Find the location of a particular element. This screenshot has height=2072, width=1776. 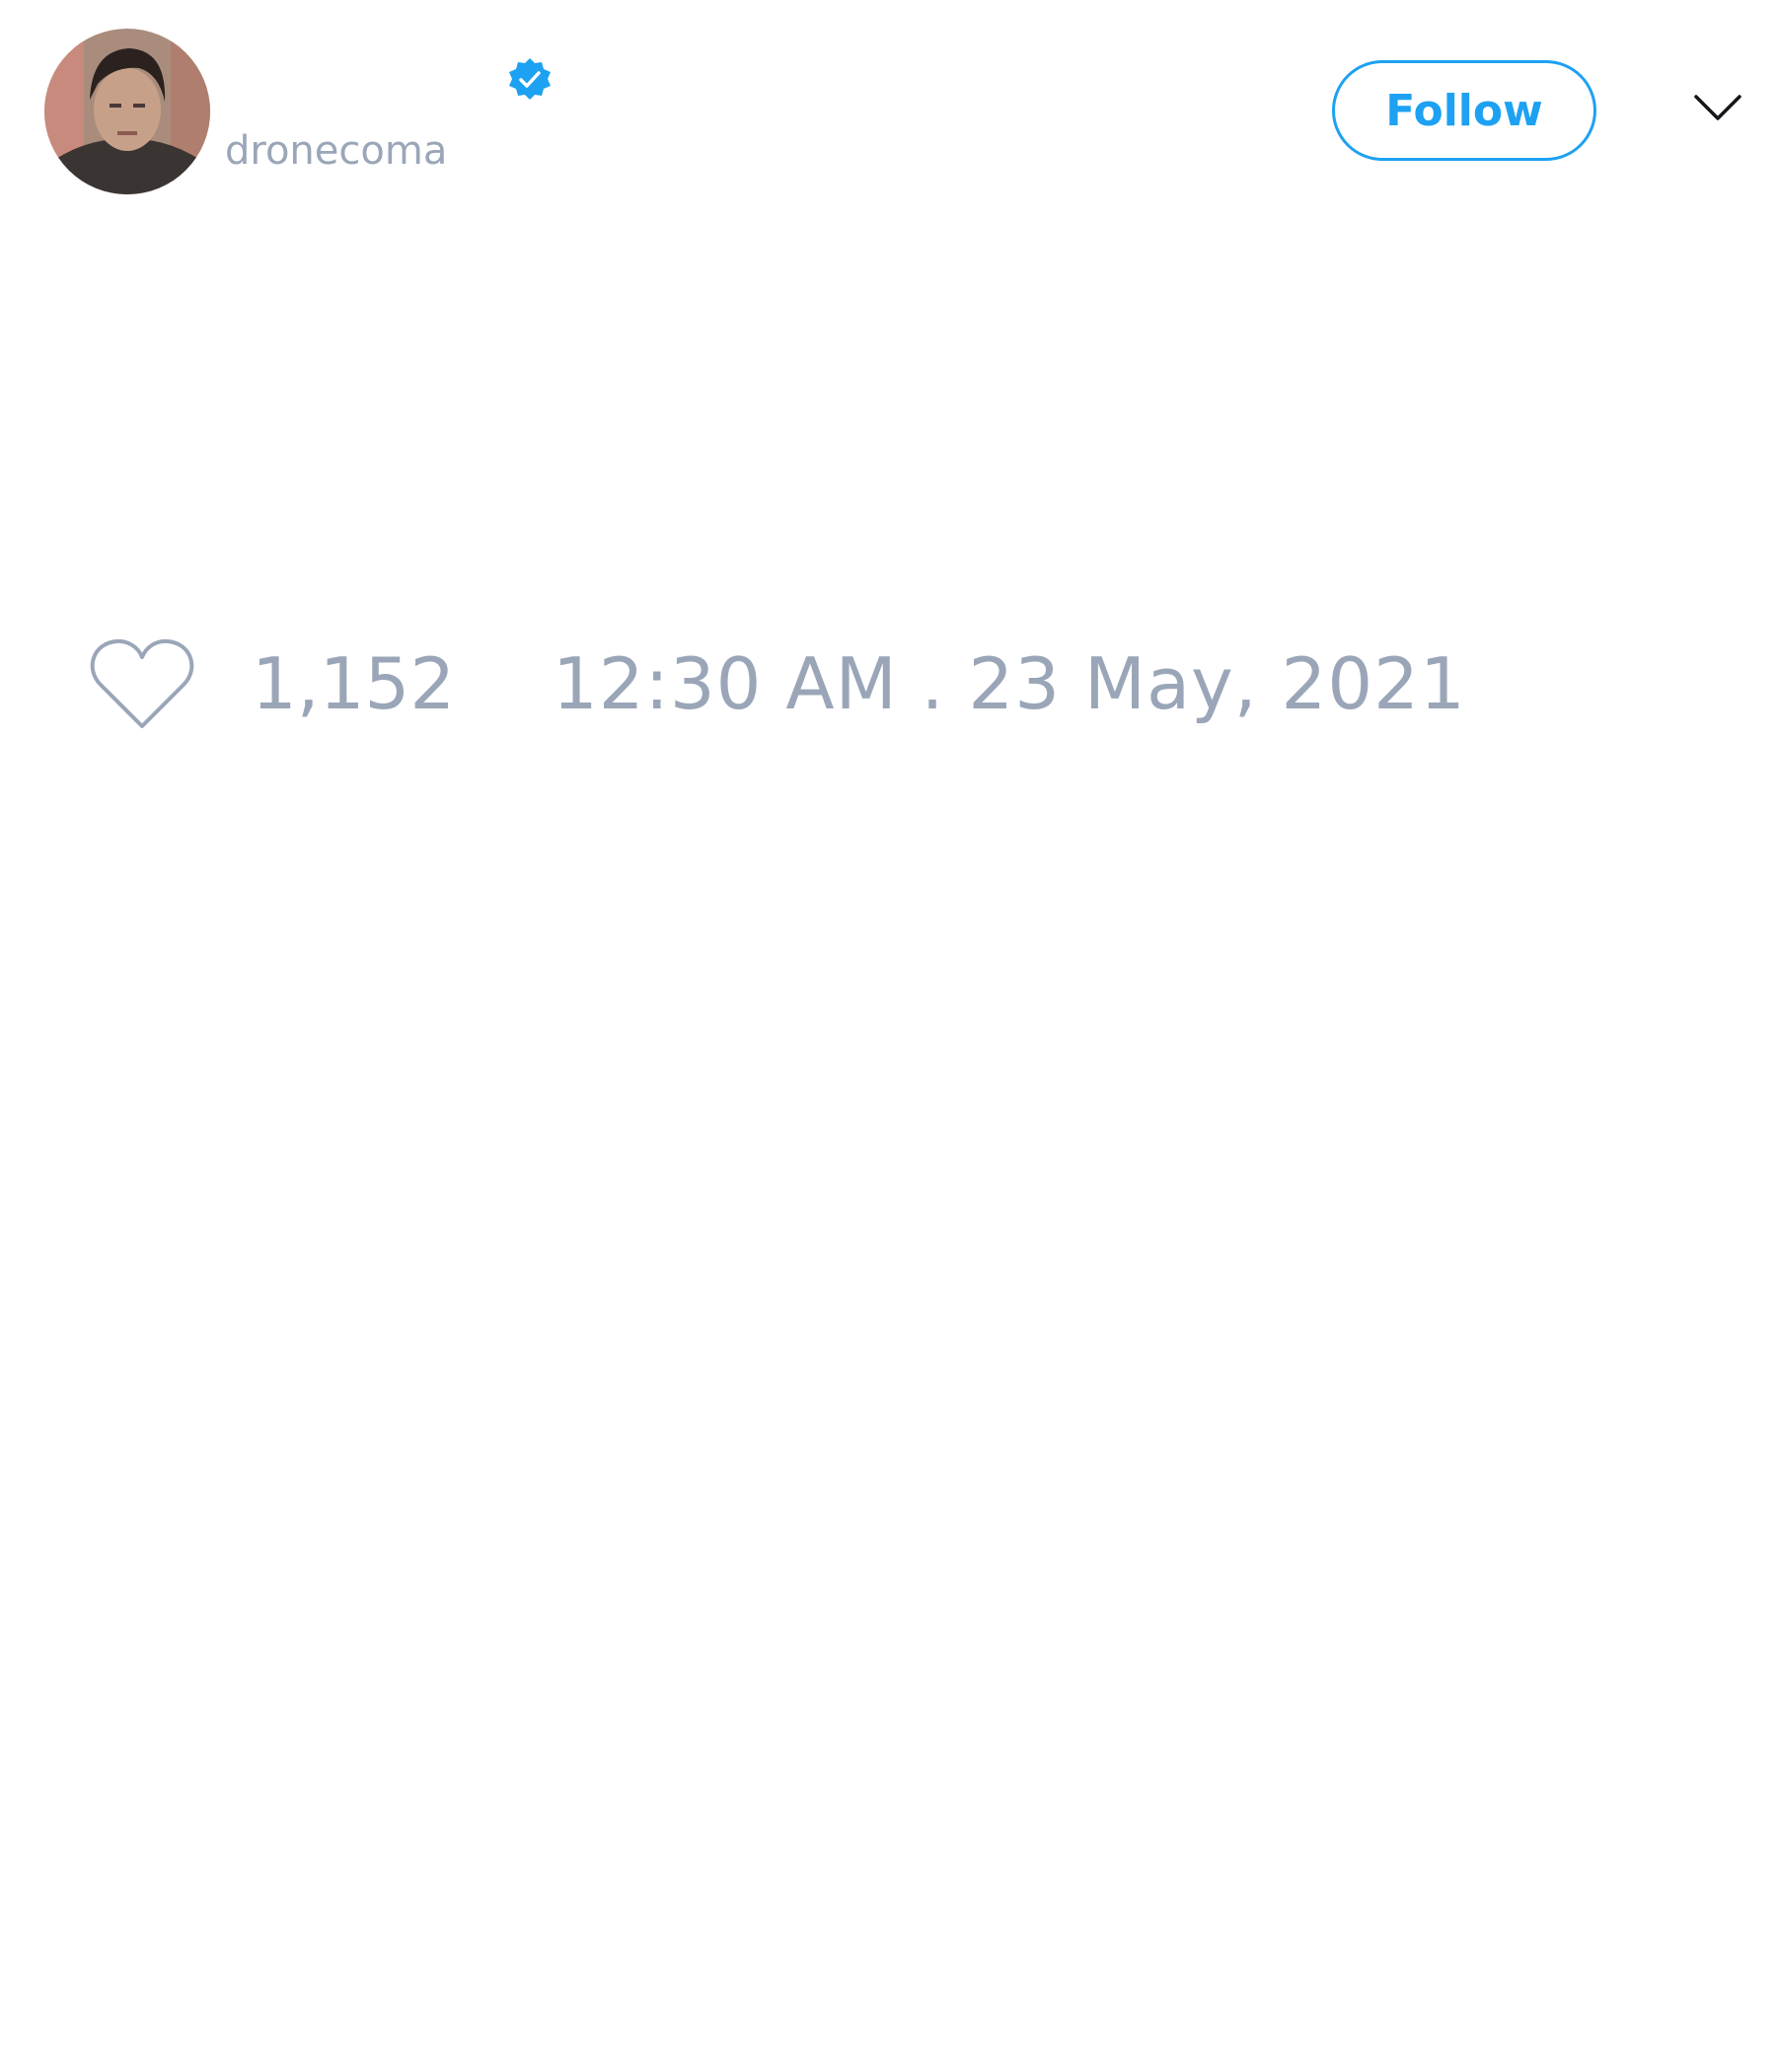

user-handle: dronecoma is located at coordinates (336, 151).